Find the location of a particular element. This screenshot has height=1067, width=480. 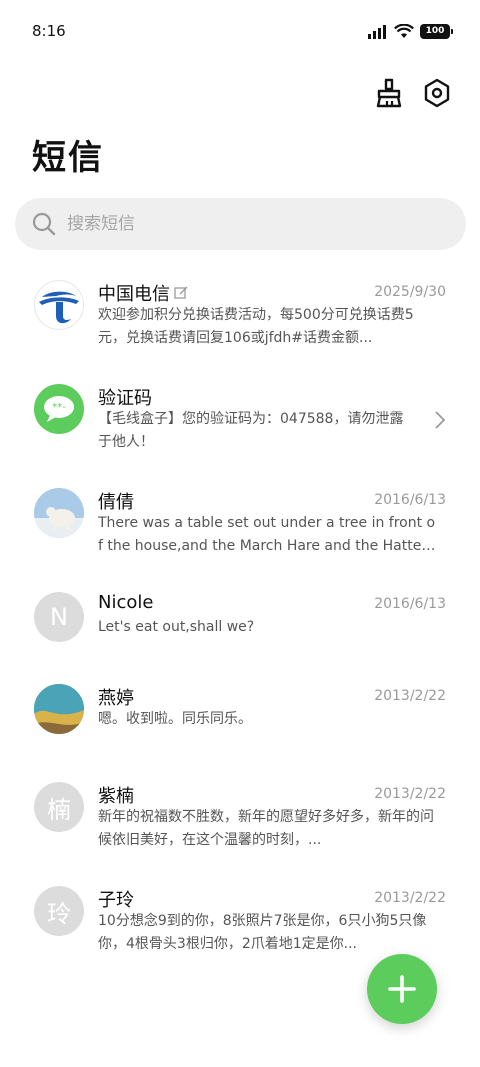

page-title: 短信 is located at coordinates (68, 158).